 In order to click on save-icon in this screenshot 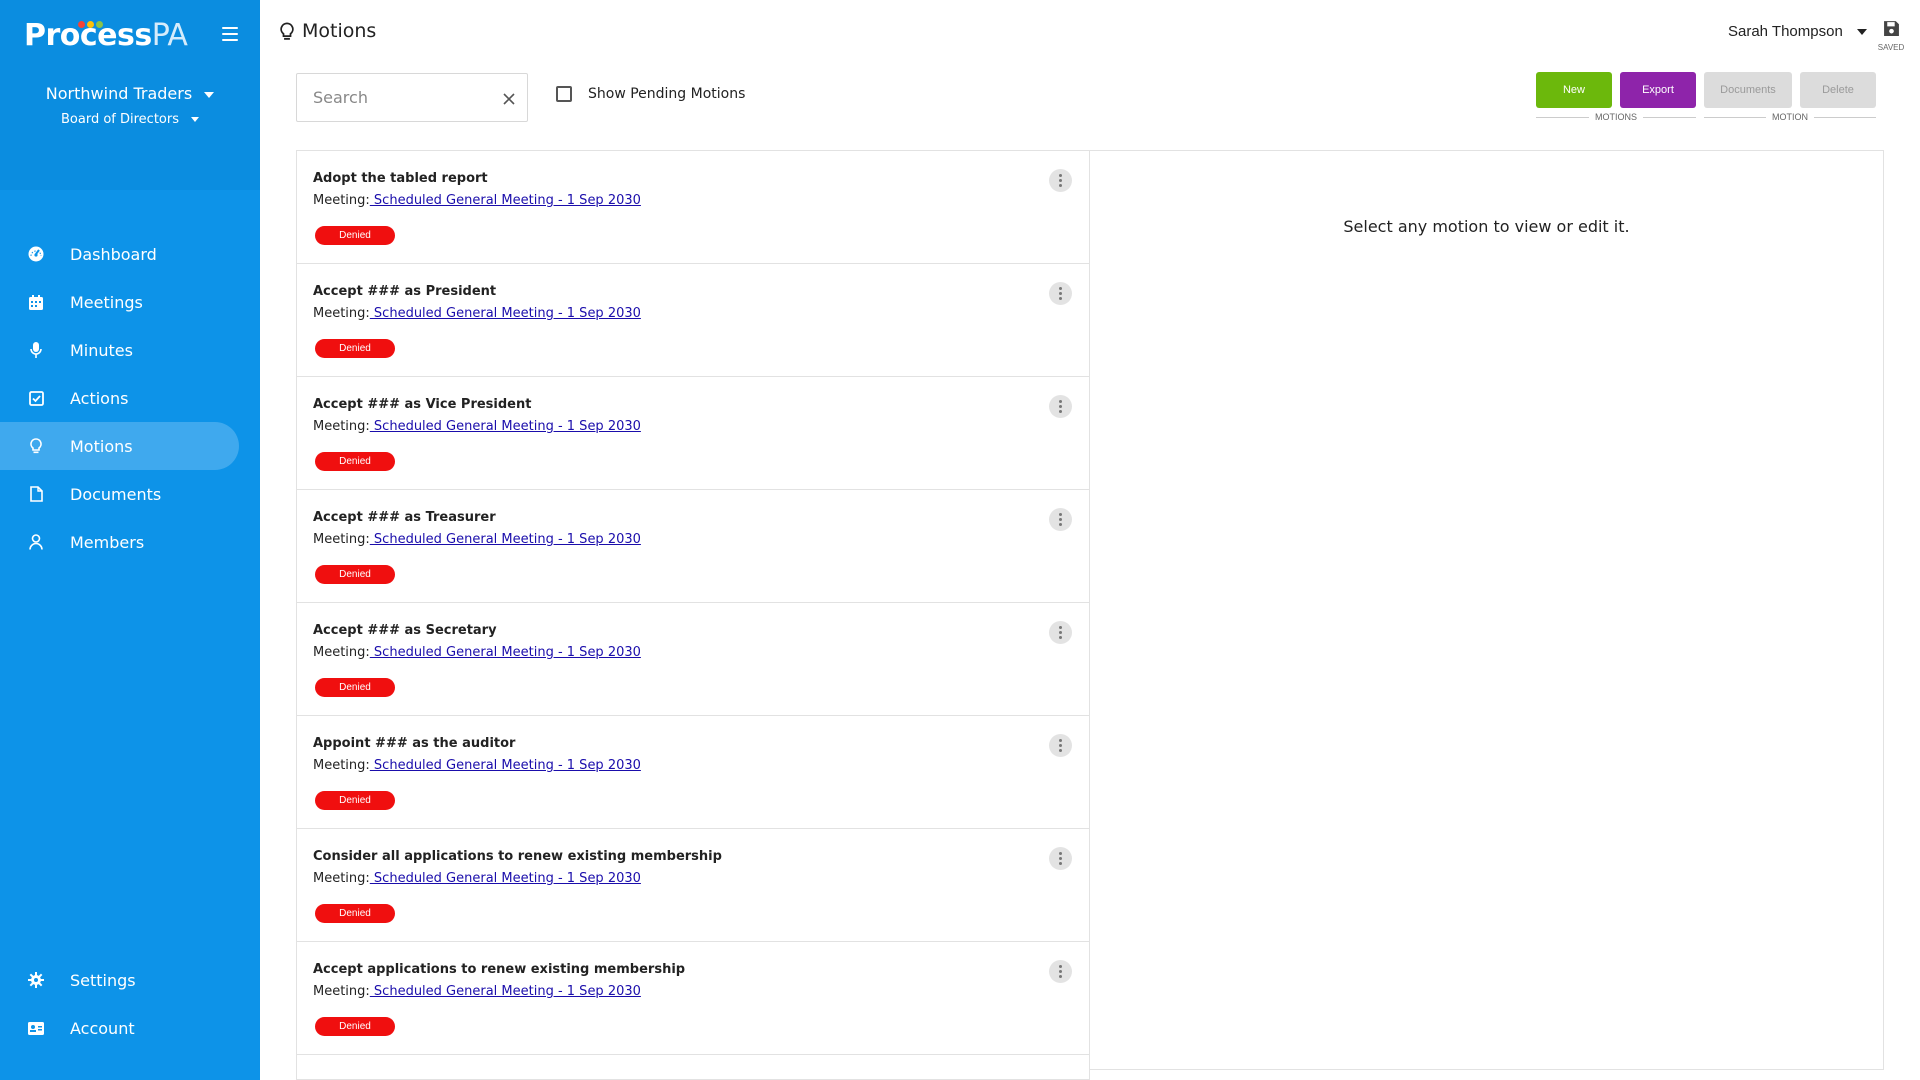, I will do `click(1891, 28)`.